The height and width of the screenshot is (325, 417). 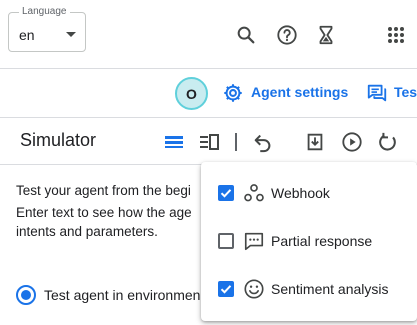 What do you see at coordinates (27, 35) in the screenshot?
I see `language-value: en` at bounding box center [27, 35].